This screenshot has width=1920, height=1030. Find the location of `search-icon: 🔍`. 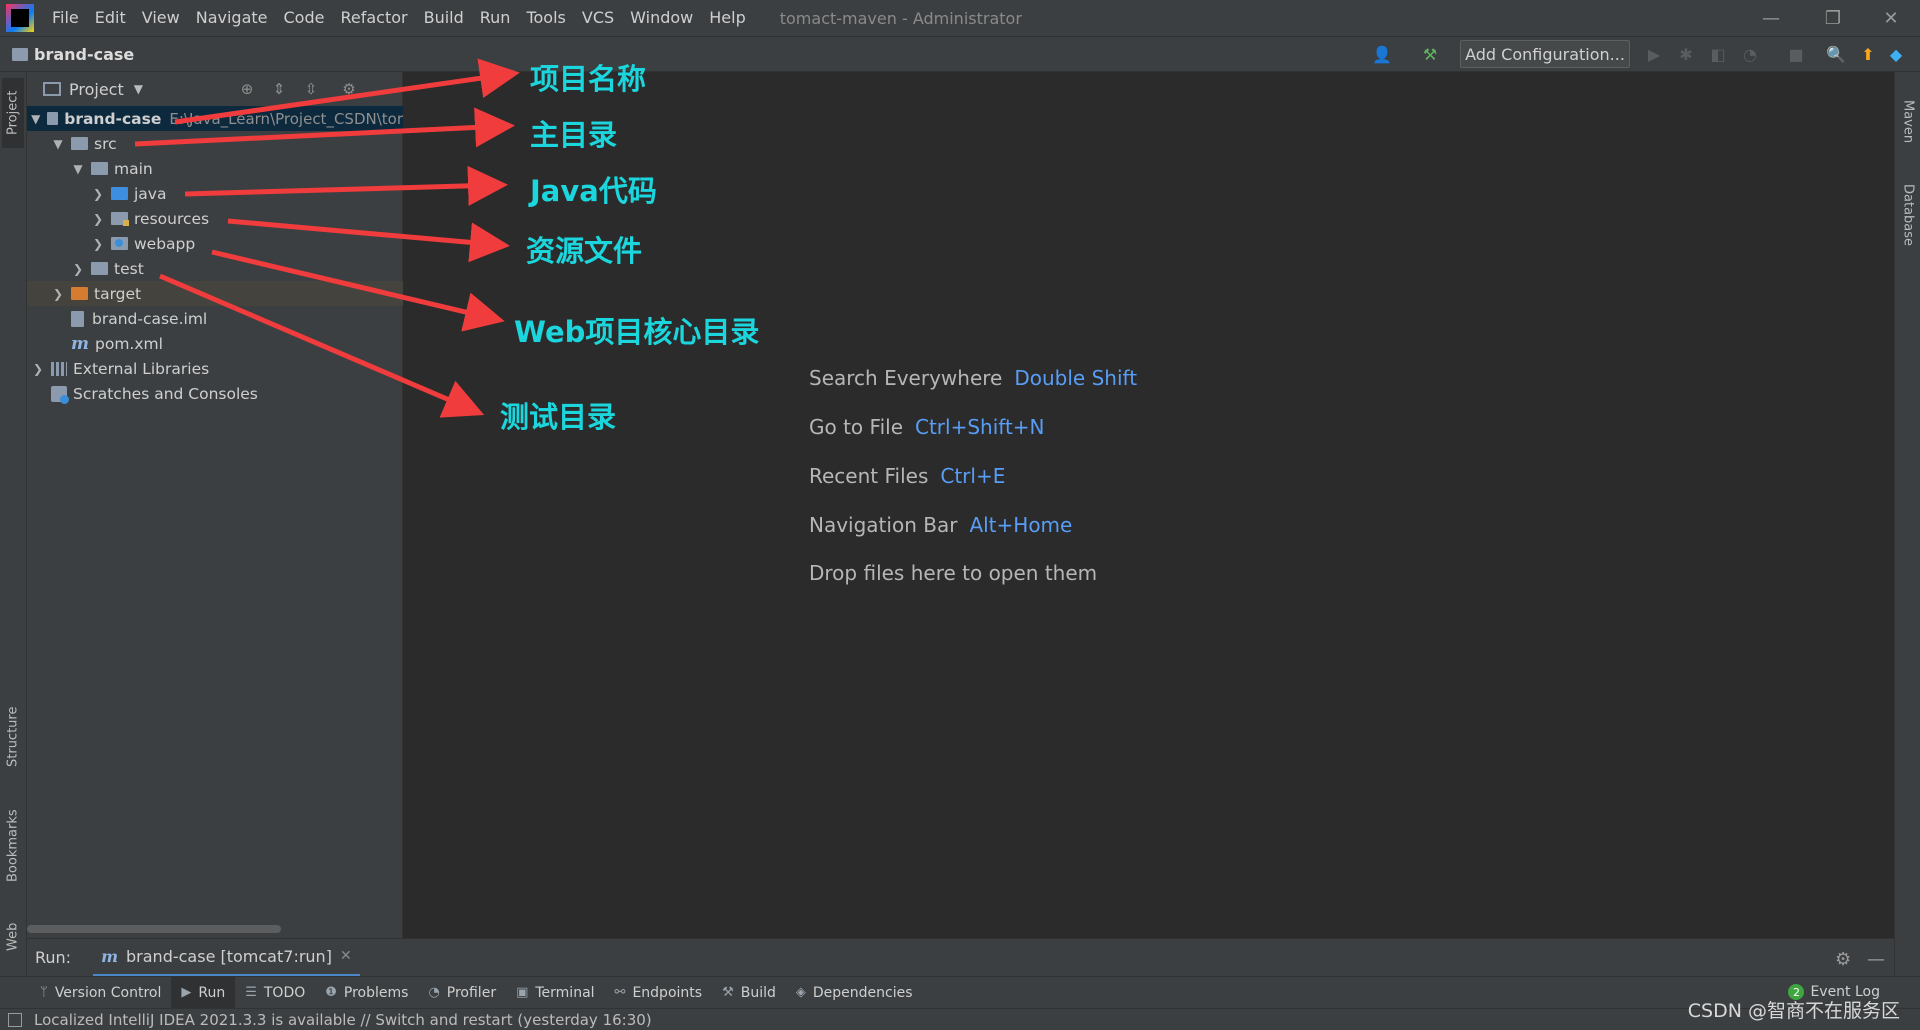

search-icon: 🔍 is located at coordinates (1836, 54).